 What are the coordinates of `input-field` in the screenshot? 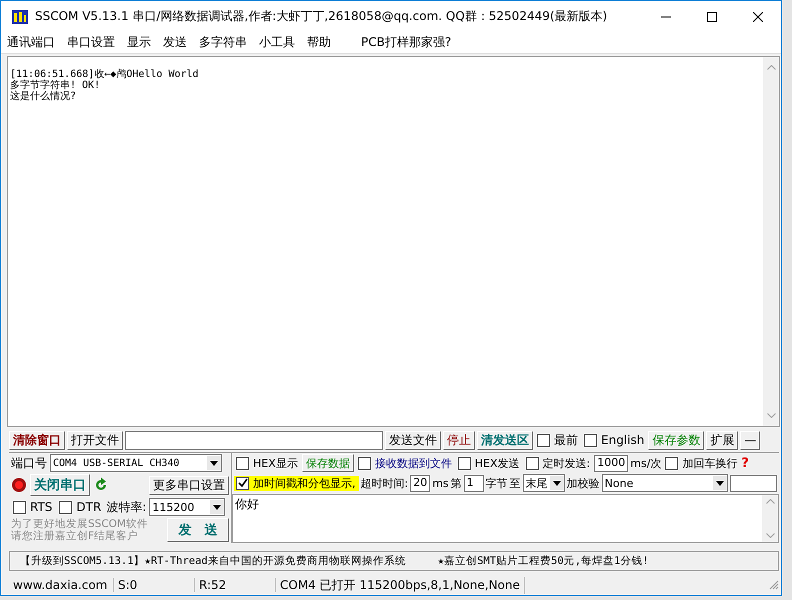 It's located at (753, 483).